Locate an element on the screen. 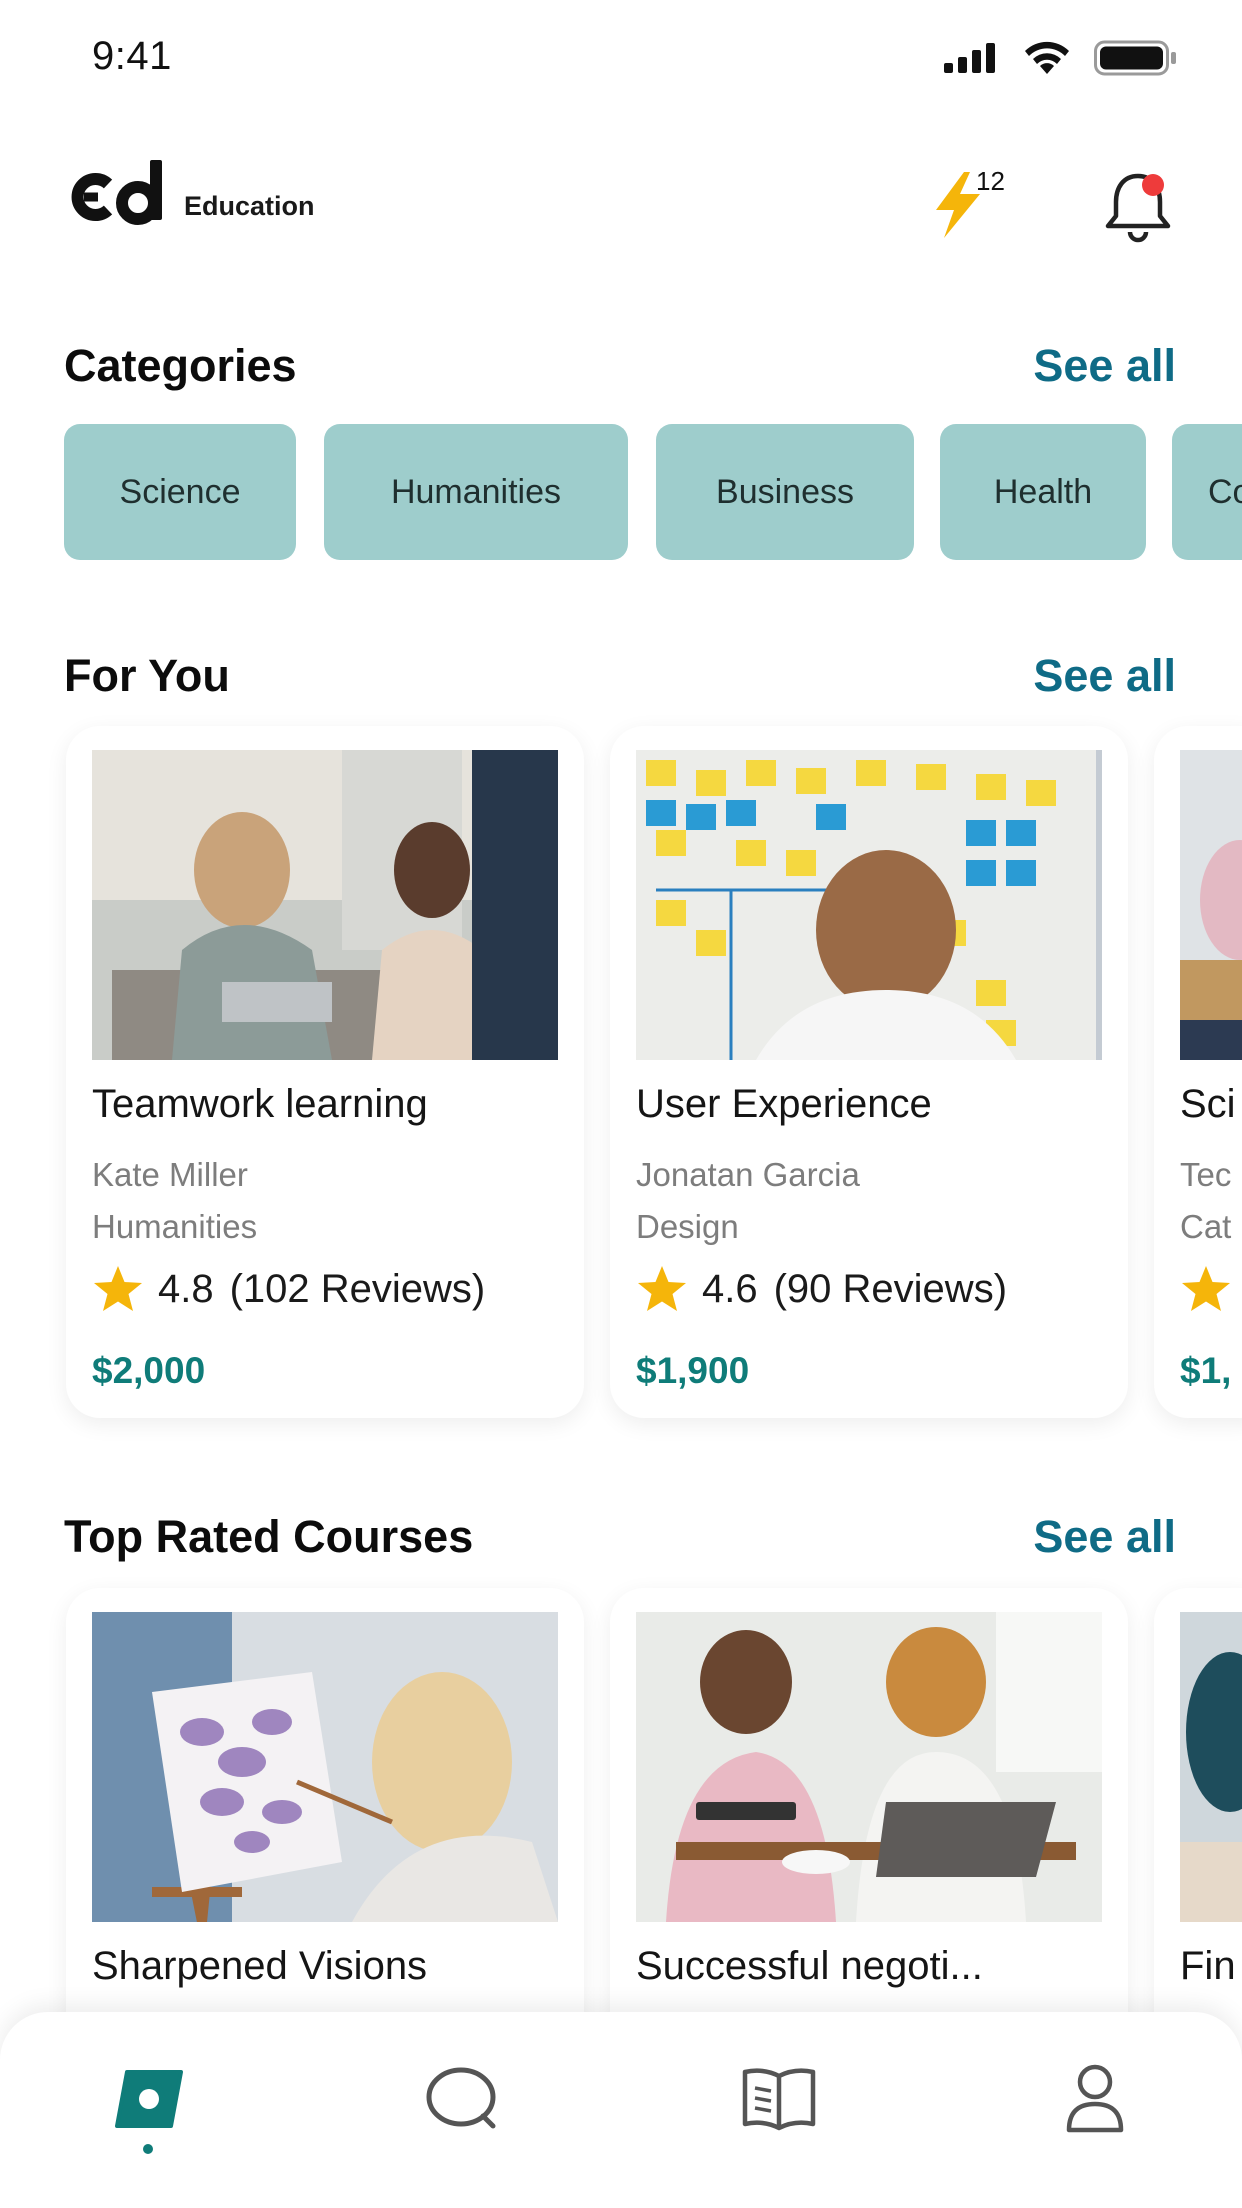 Image resolution: width=1242 pixels, height=2208 pixels. book-icon is located at coordinates (779, 2099).